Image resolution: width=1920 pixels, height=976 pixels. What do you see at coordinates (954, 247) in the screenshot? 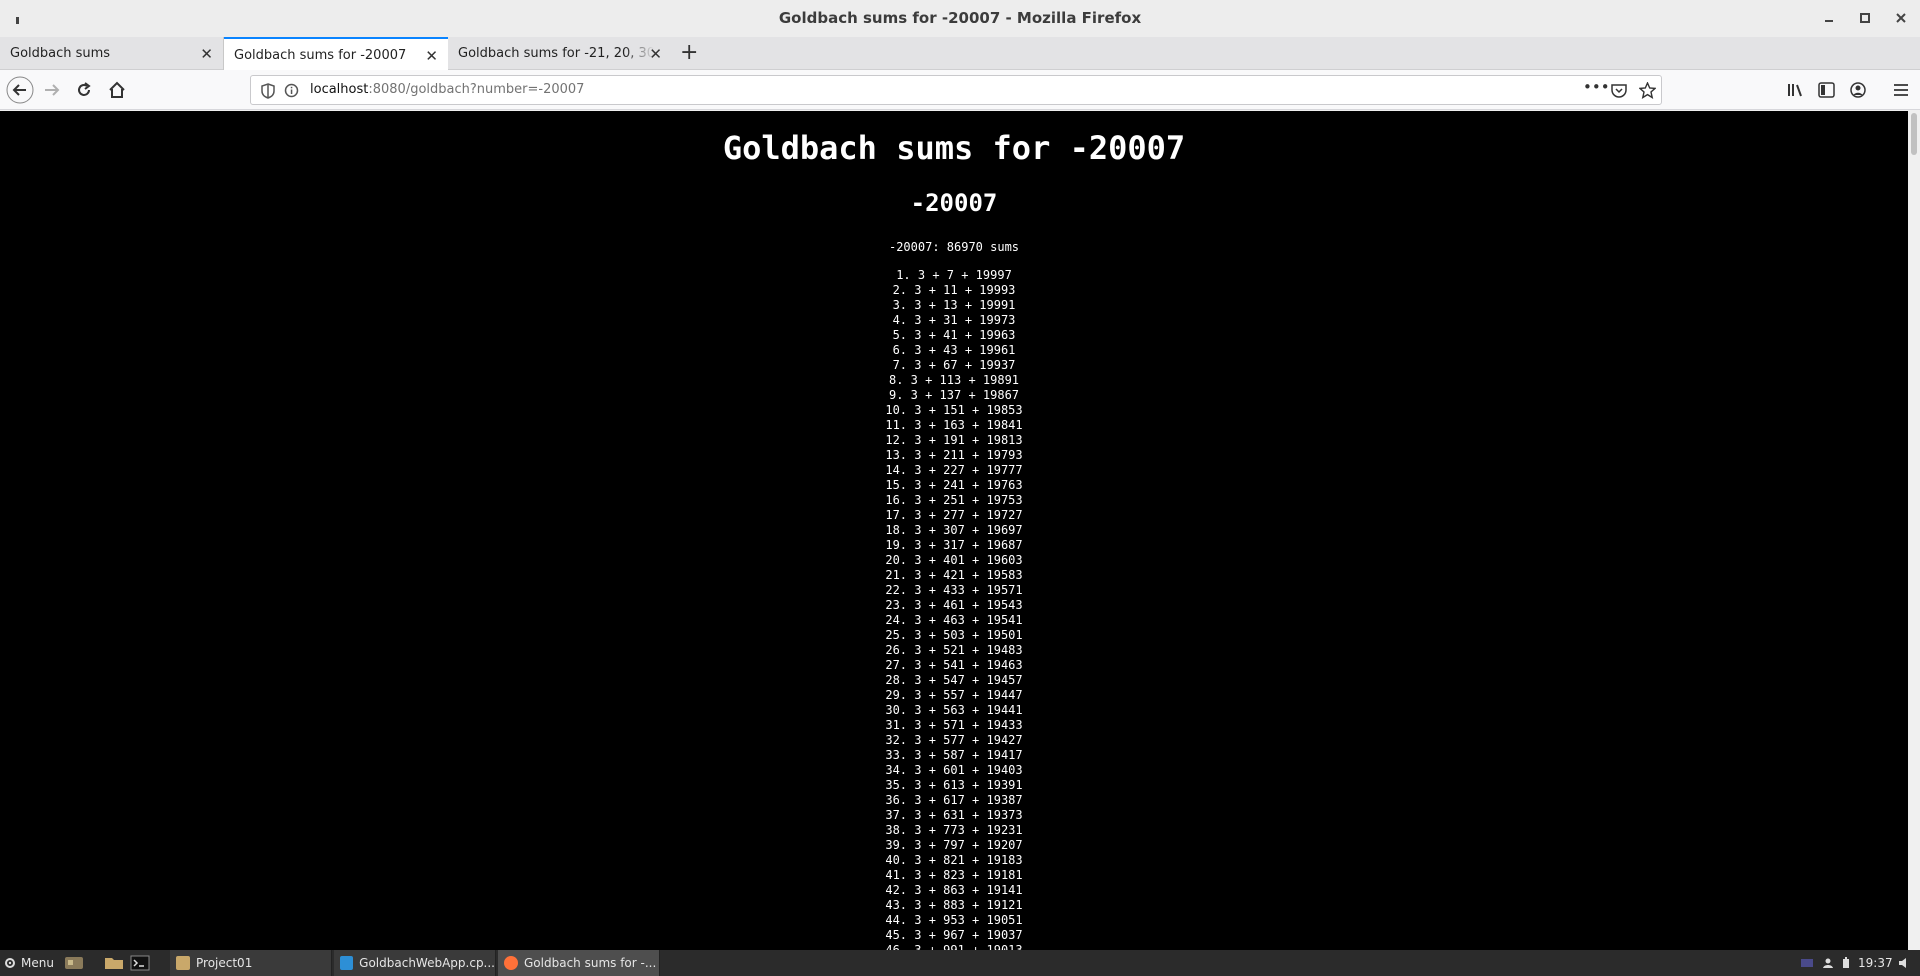
I see `sums-summary: -20007: 86970 sums` at bounding box center [954, 247].